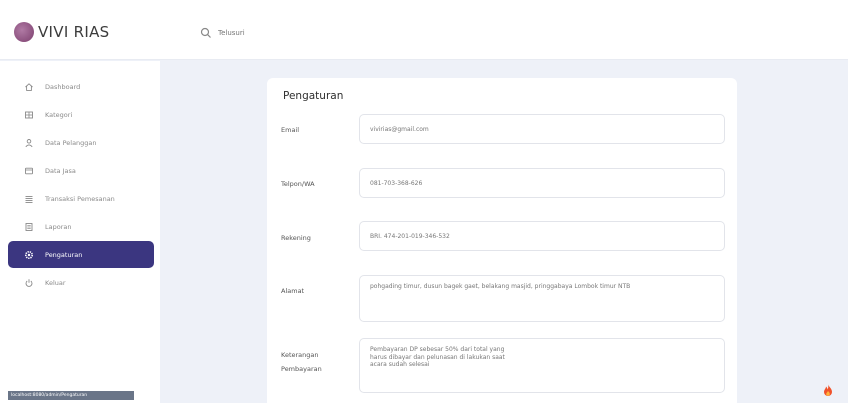  I want to click on email-row: Email, so click(504, 130).